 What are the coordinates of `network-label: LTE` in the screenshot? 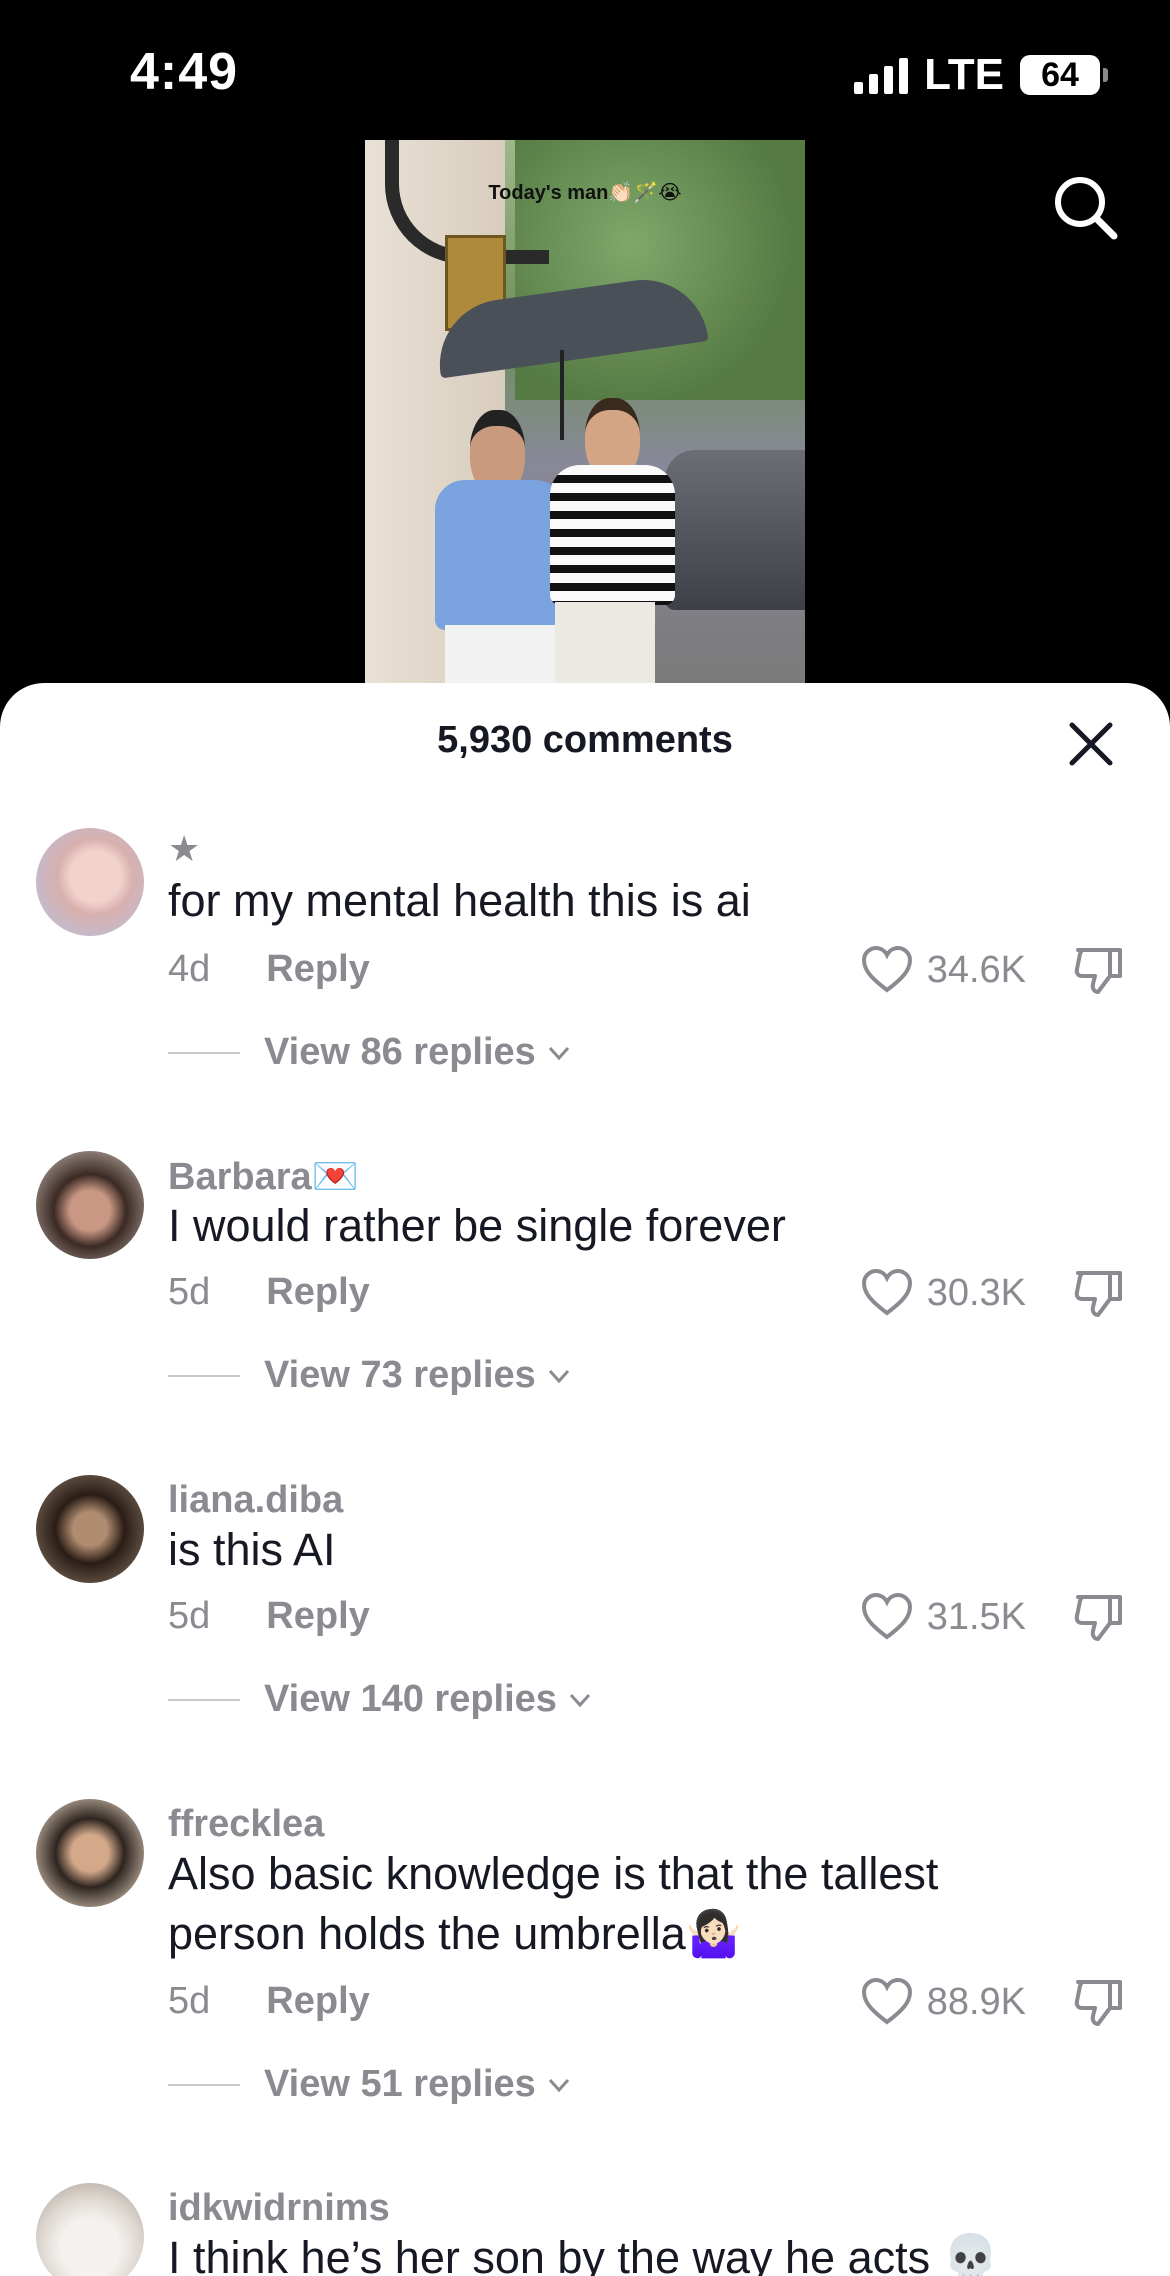 It's located at (964, 74).